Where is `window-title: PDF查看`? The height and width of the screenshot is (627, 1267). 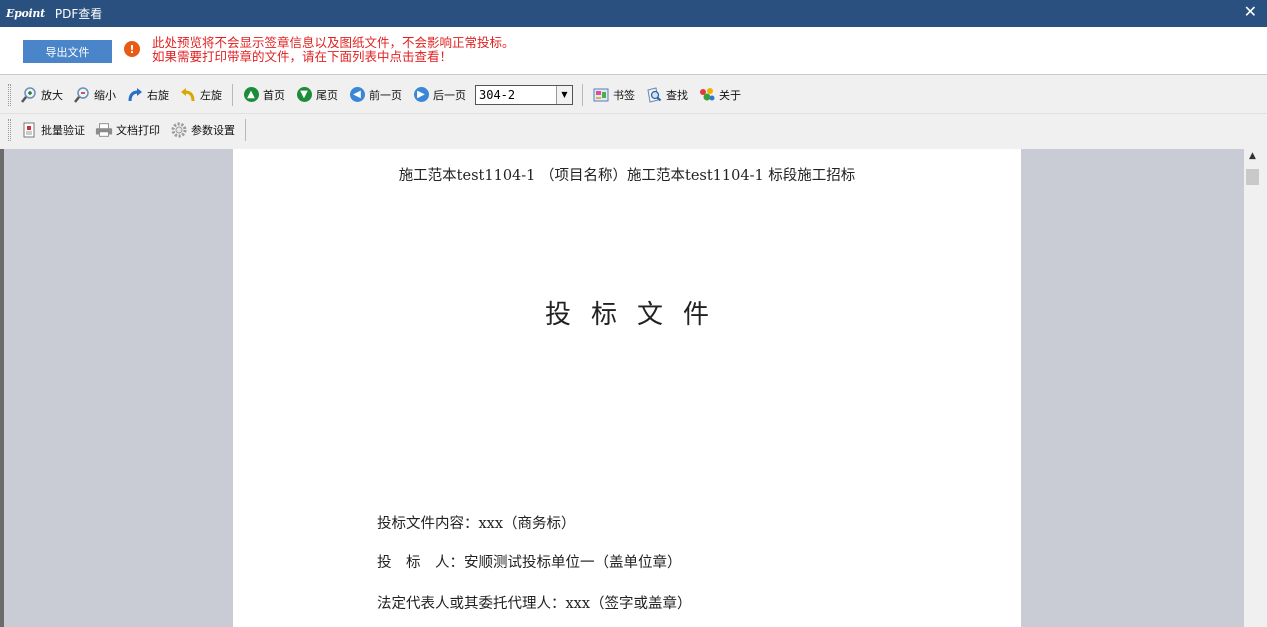
window-title: PDF查看 is located at coordinates (78, 14).